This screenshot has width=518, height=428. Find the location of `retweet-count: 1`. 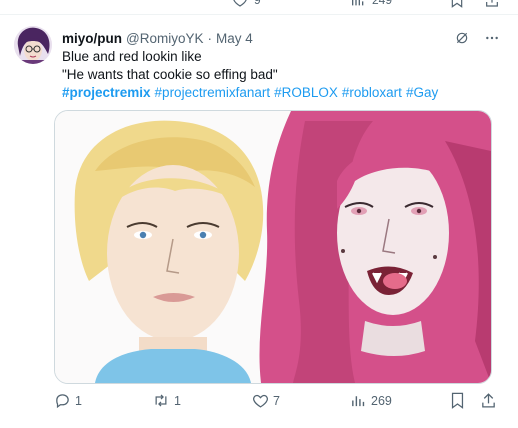

retweet-count: 1 is located at coordinates (177, 400).